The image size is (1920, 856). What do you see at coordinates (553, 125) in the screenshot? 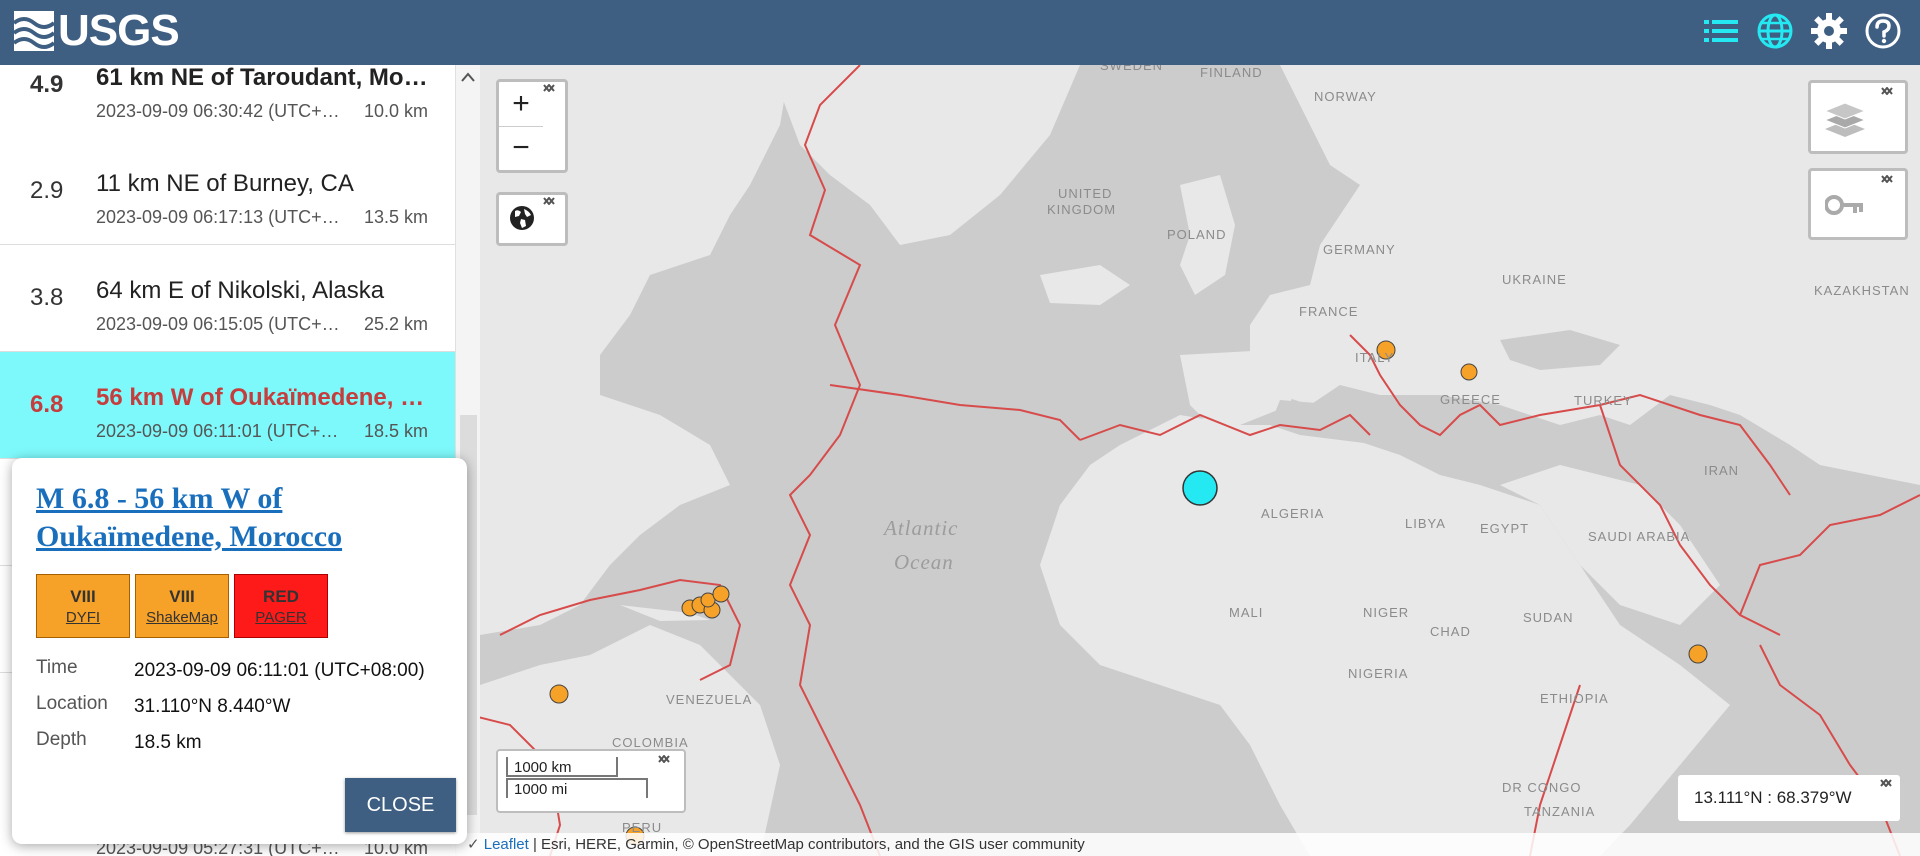
I see `zoom-control-scroll` at bounding box center [553, 125].